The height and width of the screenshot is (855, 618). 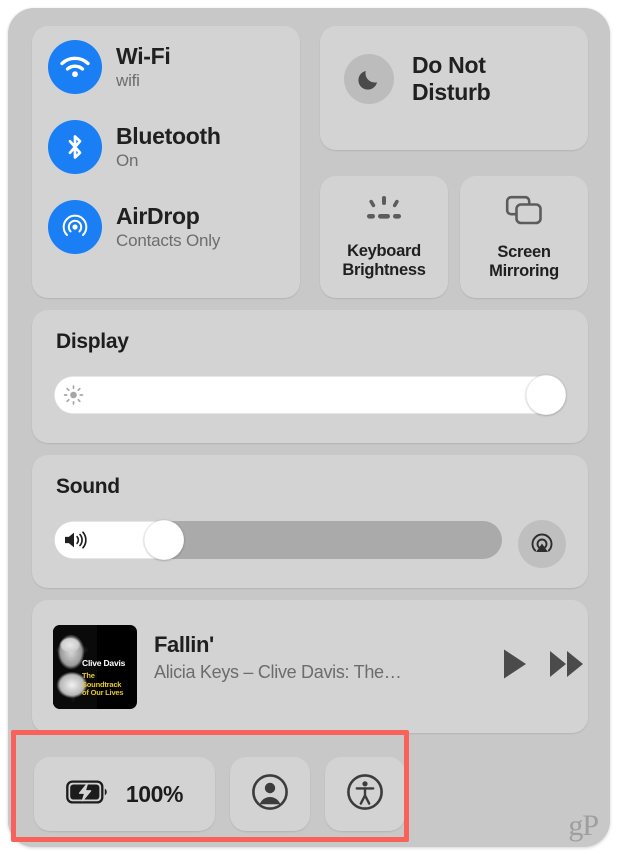 What do you see at coordinates (88, 486) in the screenshot?
I see `sound-title: Sound` at bounding box center [88, 486].